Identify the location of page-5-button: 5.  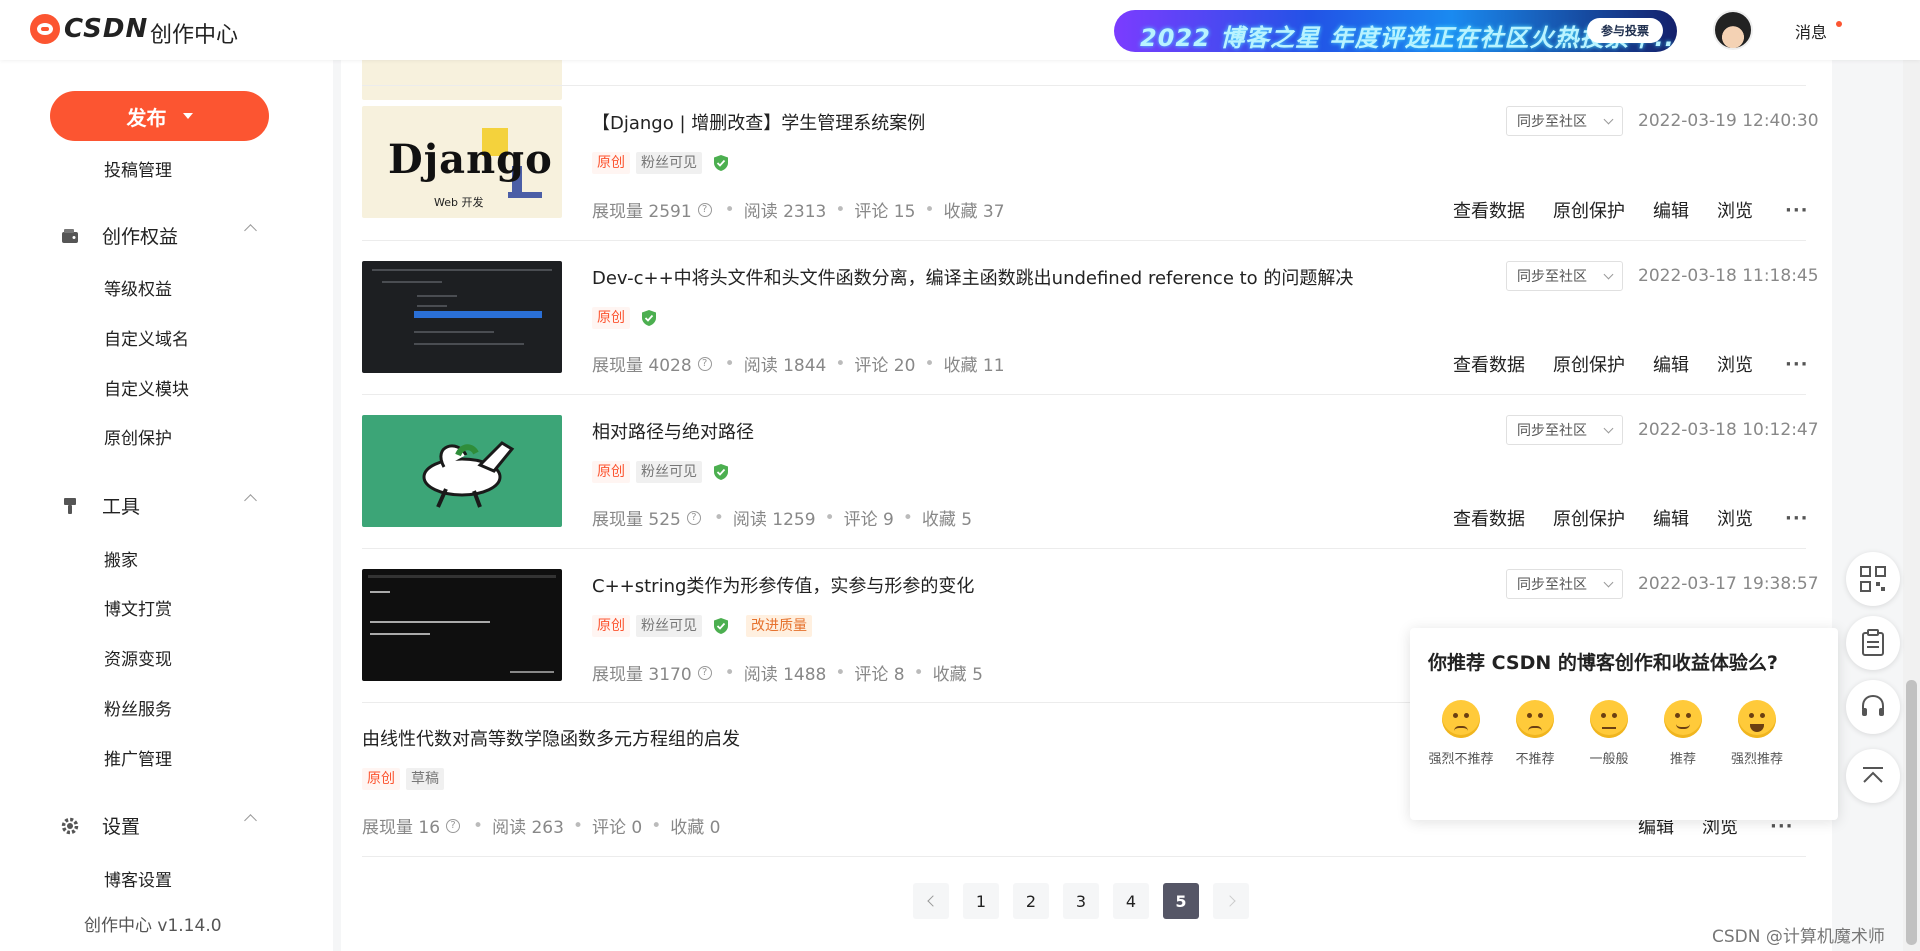
(1181, 901).